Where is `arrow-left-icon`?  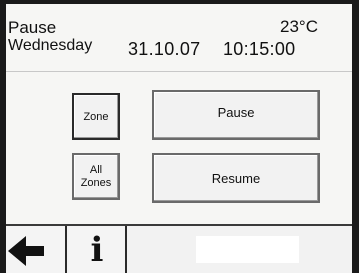
arrow-left-icon is located at coordinates (26, 251).